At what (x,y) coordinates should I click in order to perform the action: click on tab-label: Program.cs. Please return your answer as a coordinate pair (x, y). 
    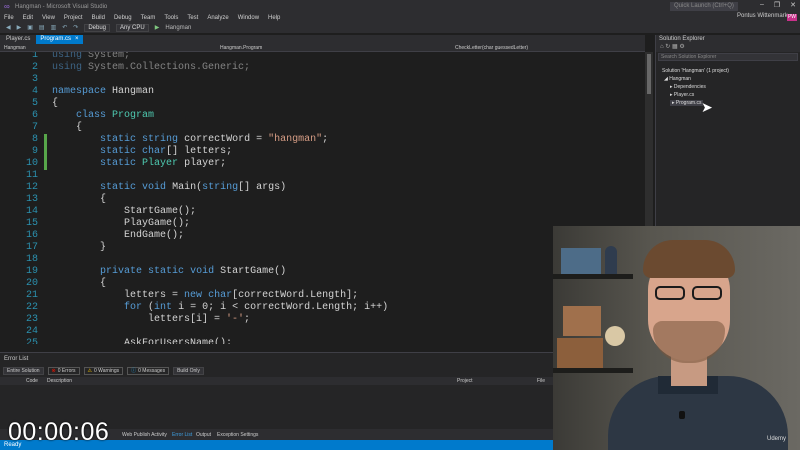
    Looking at the image, I should click on (56, 39).